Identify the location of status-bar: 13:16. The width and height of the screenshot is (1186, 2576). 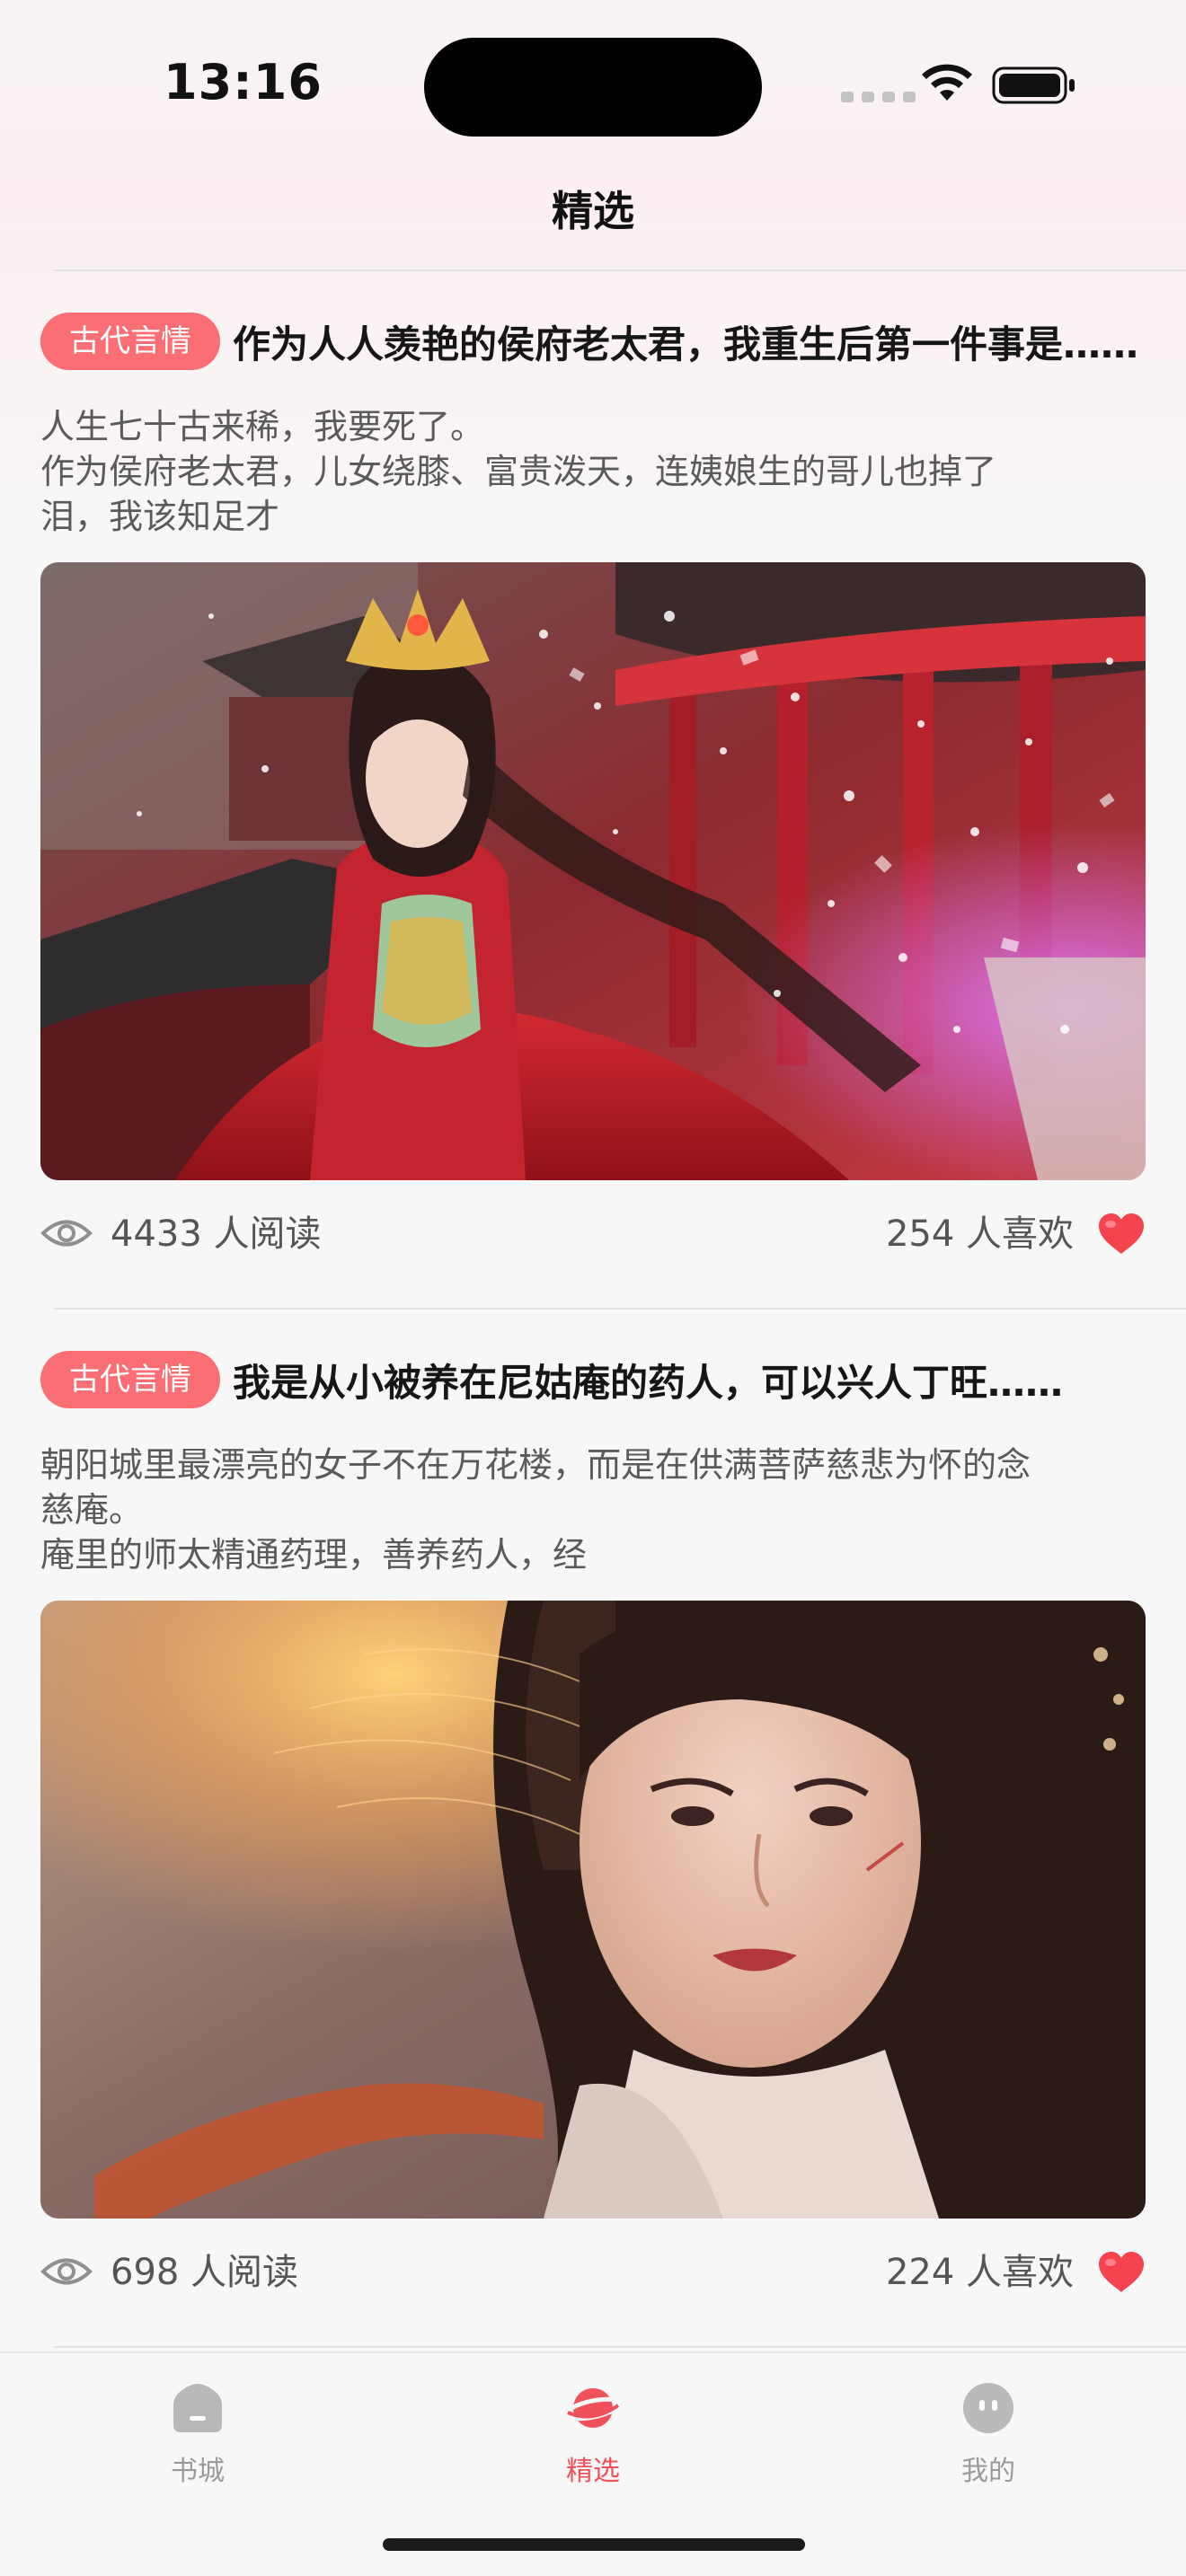
(593, 85).